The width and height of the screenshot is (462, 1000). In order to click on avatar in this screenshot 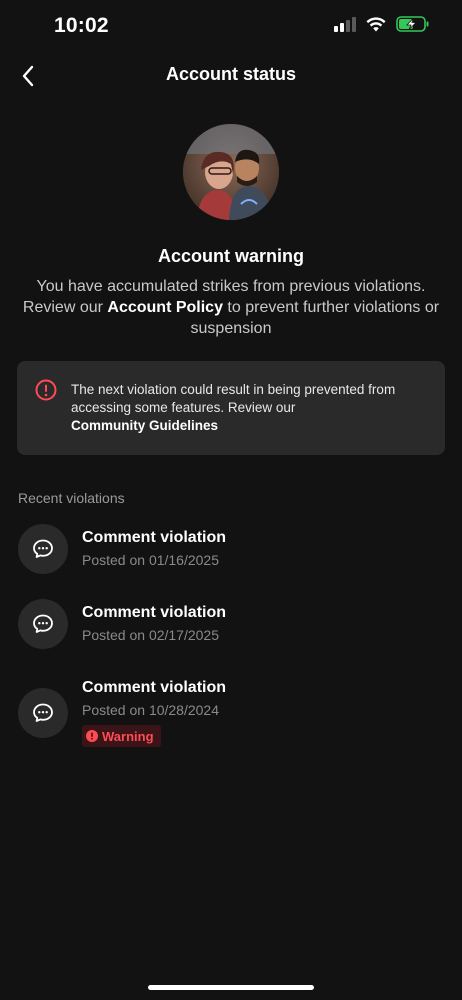, I will do `click(231, 172)`.